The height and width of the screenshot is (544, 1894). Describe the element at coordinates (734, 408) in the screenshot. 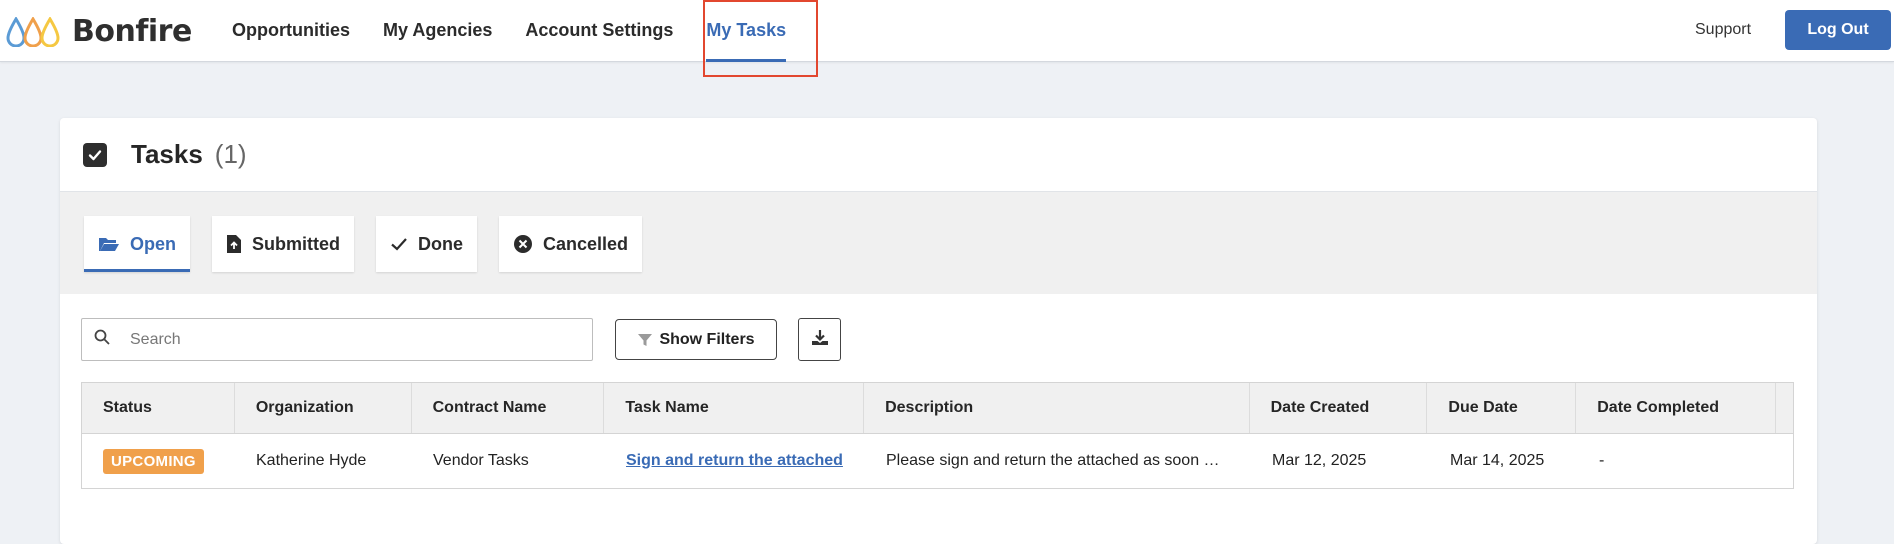

I see `column-header: Task Name` at that location.